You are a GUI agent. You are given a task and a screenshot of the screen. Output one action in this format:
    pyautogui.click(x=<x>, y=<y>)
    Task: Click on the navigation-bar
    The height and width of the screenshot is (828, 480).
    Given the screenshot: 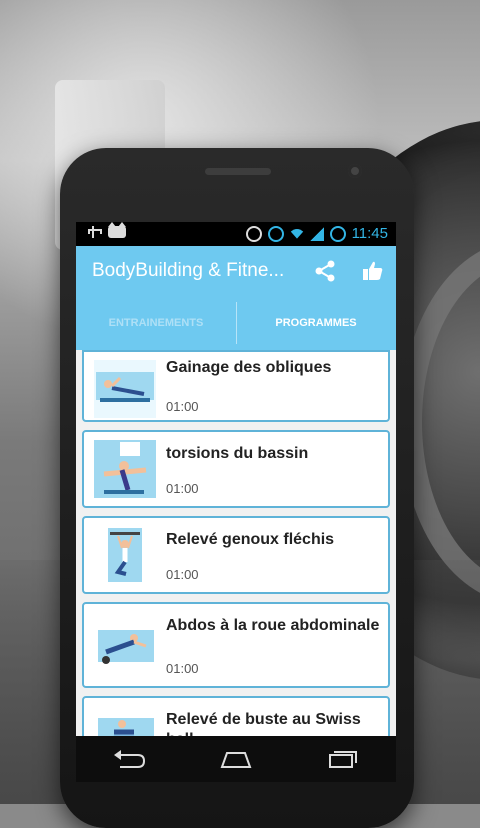 What is the action you would take?
    pyautogui.click(x=236, y=759)
    